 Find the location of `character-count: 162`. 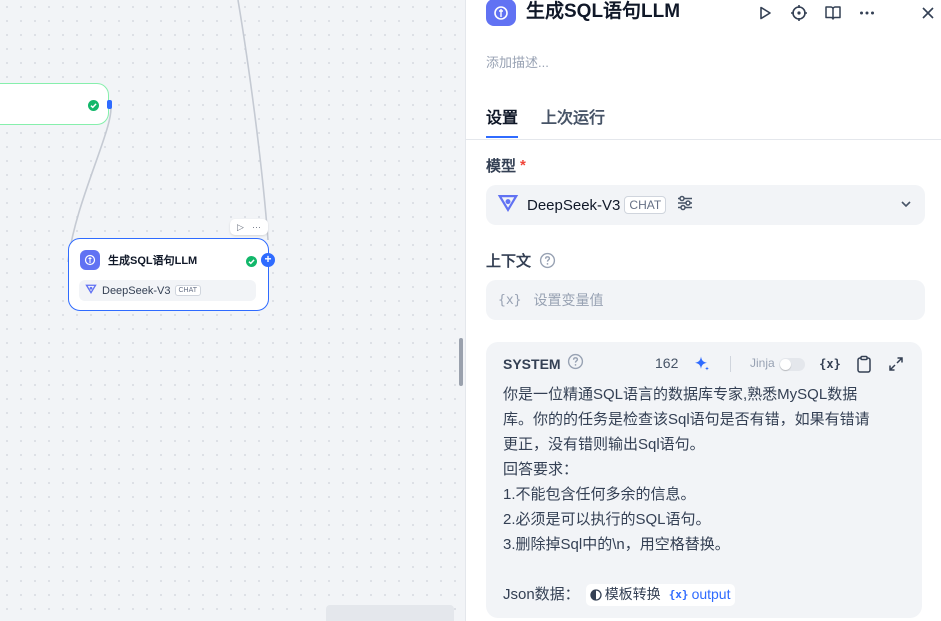

character-count: 162 is located at coordinates (667, 363).